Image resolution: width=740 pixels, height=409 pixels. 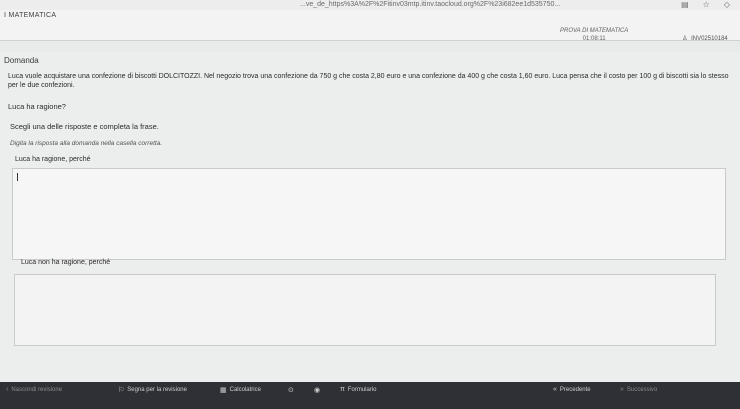 What do you see at coordinates (342, 389) in the screenshot?
I see `pi-icon: π` at bounding box center [342, 389].